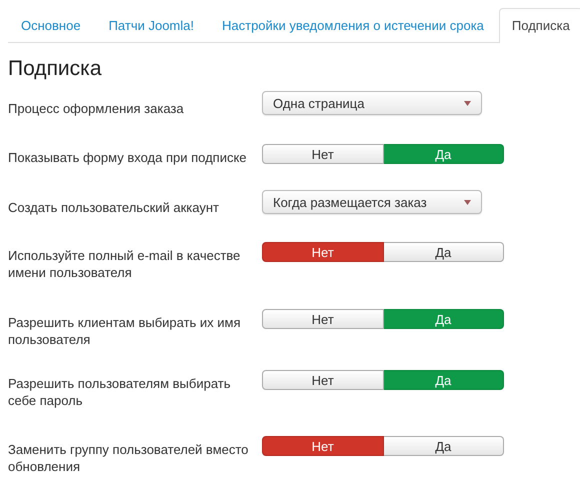 Image resolution: width=580 pixels, height=496 pixels. Describe the element at coordinates (353, 25) in the screenshot. I see `tab: Настройки уведомления о истечении срока` at that location.